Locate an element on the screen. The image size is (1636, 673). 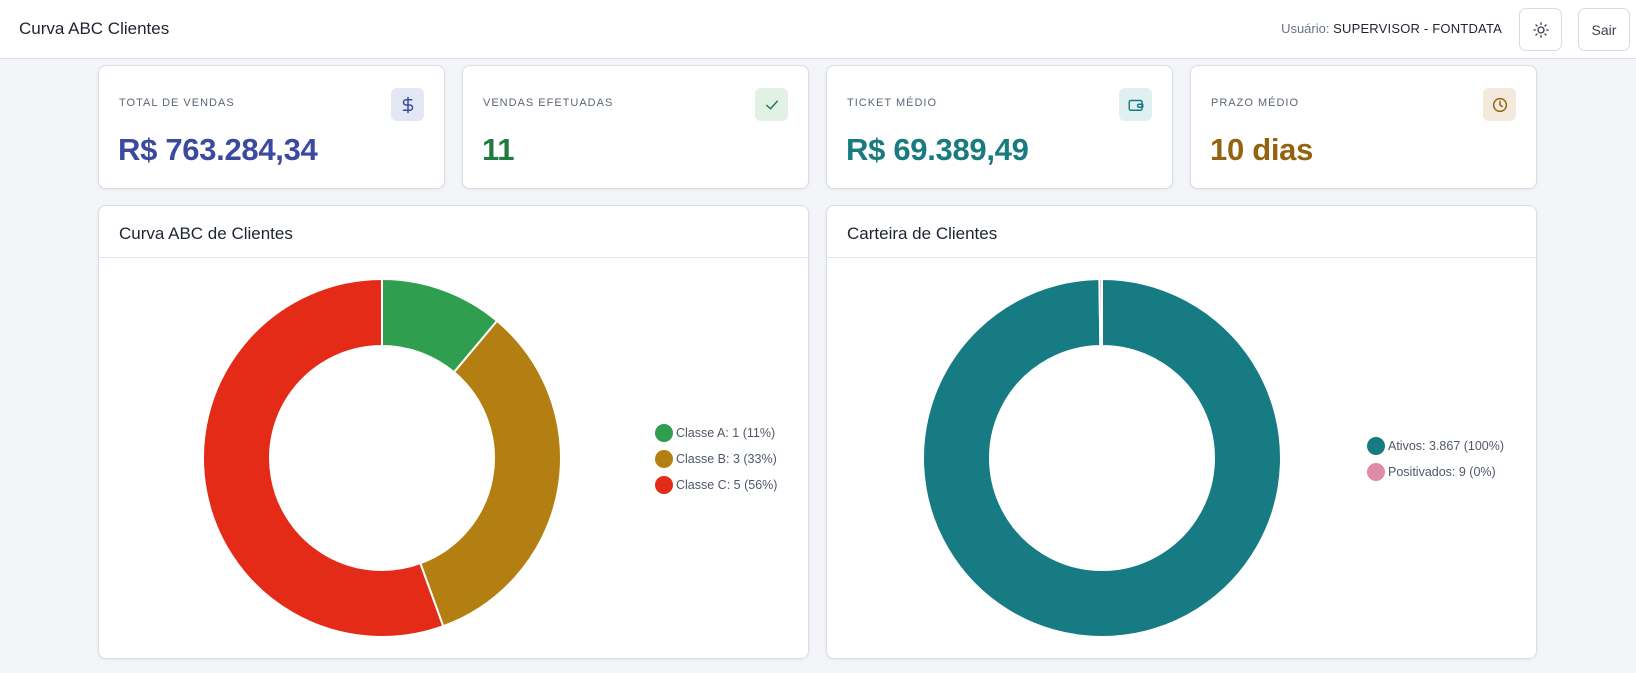
kpi-label: VENDAS EFETUADAS is located at coordinates (548, 103).